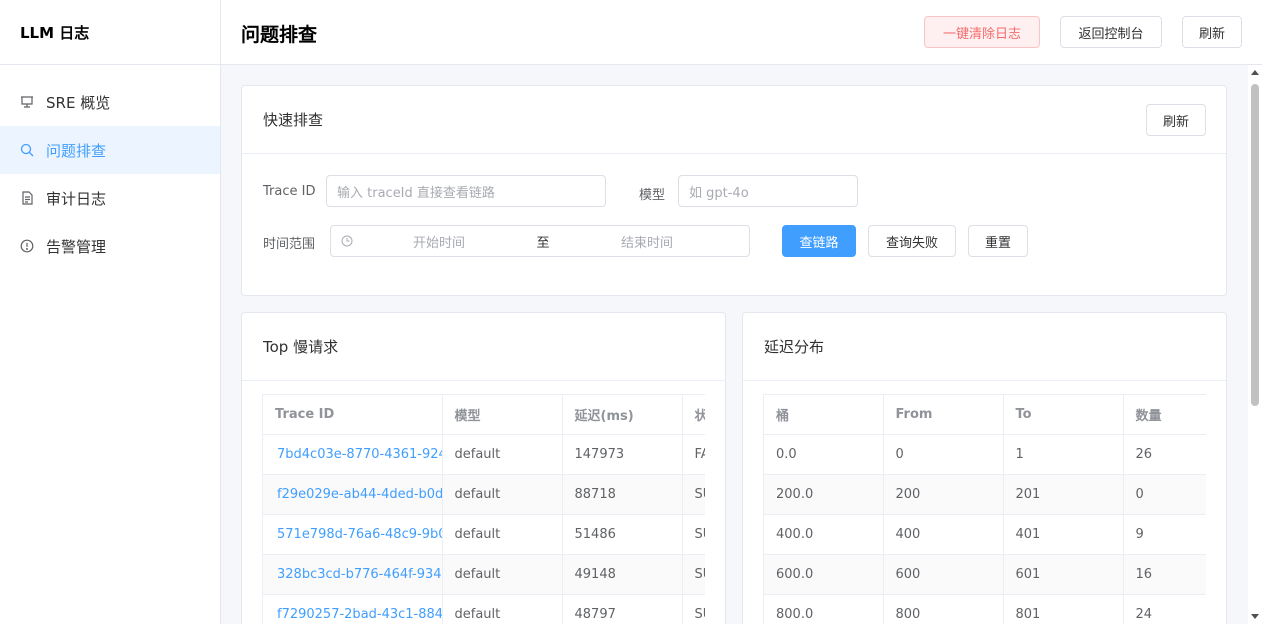 The image size is (1262, 624). I want to click on search-icon, so click(27, 150).